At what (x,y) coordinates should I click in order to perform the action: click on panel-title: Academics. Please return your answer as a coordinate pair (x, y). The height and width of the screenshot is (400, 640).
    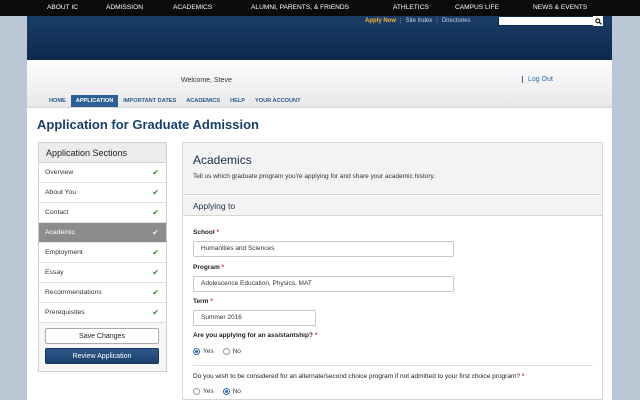
    Looking at the image, I should click on (222, 160).